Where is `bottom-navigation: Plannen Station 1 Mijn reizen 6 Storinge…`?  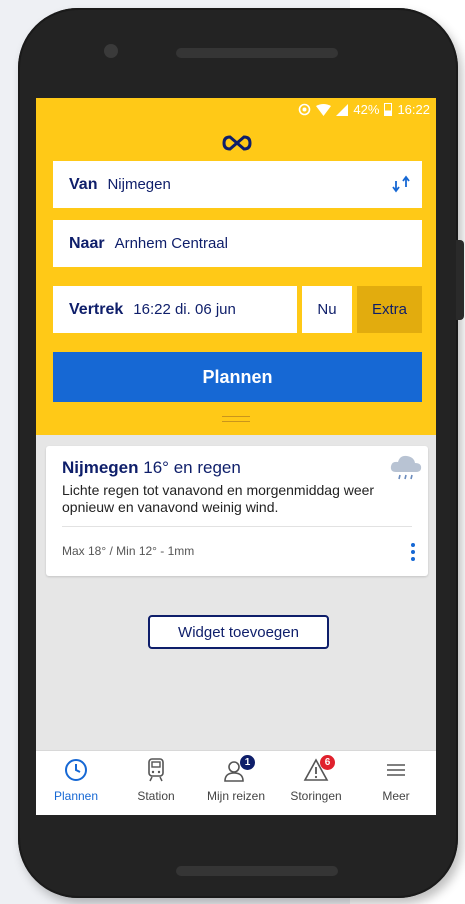 bottom-navigation: Plannen Station 1 Mijn reizen 6 Storinge… is located at coordinates (236, 782).